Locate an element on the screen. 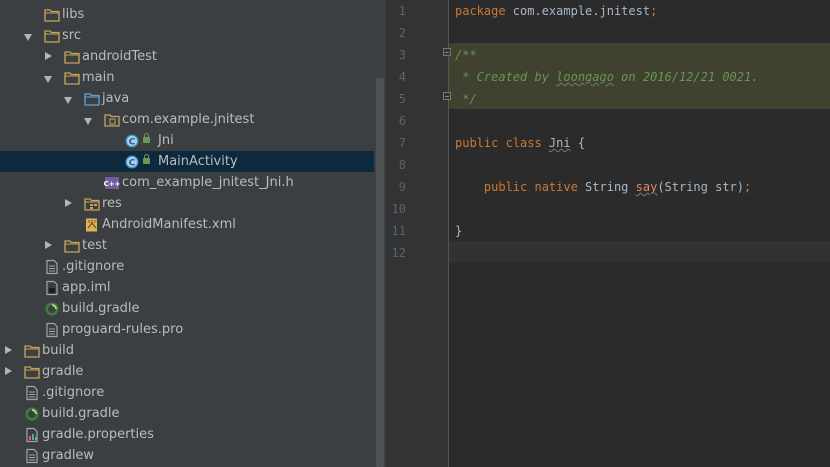  tree-item: C Jni is located at coordinates (187, 140).